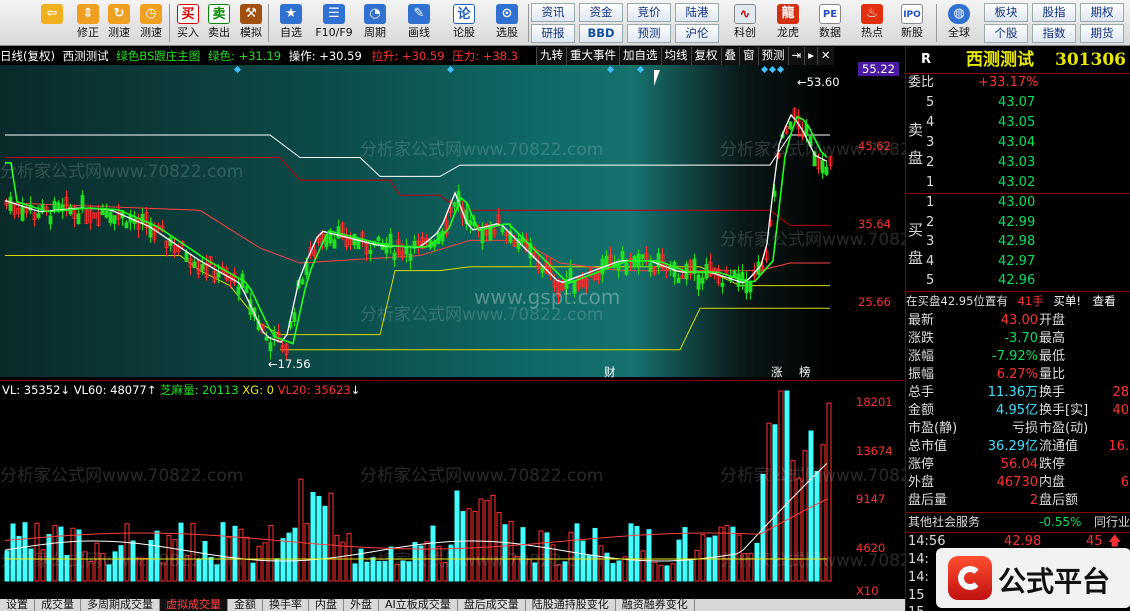  I want to click on indicator-tab: 多周期成交量, so click(120, 605).